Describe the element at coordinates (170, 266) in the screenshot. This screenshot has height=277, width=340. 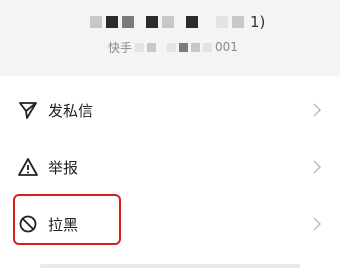
I see `home-indicator` at that location.